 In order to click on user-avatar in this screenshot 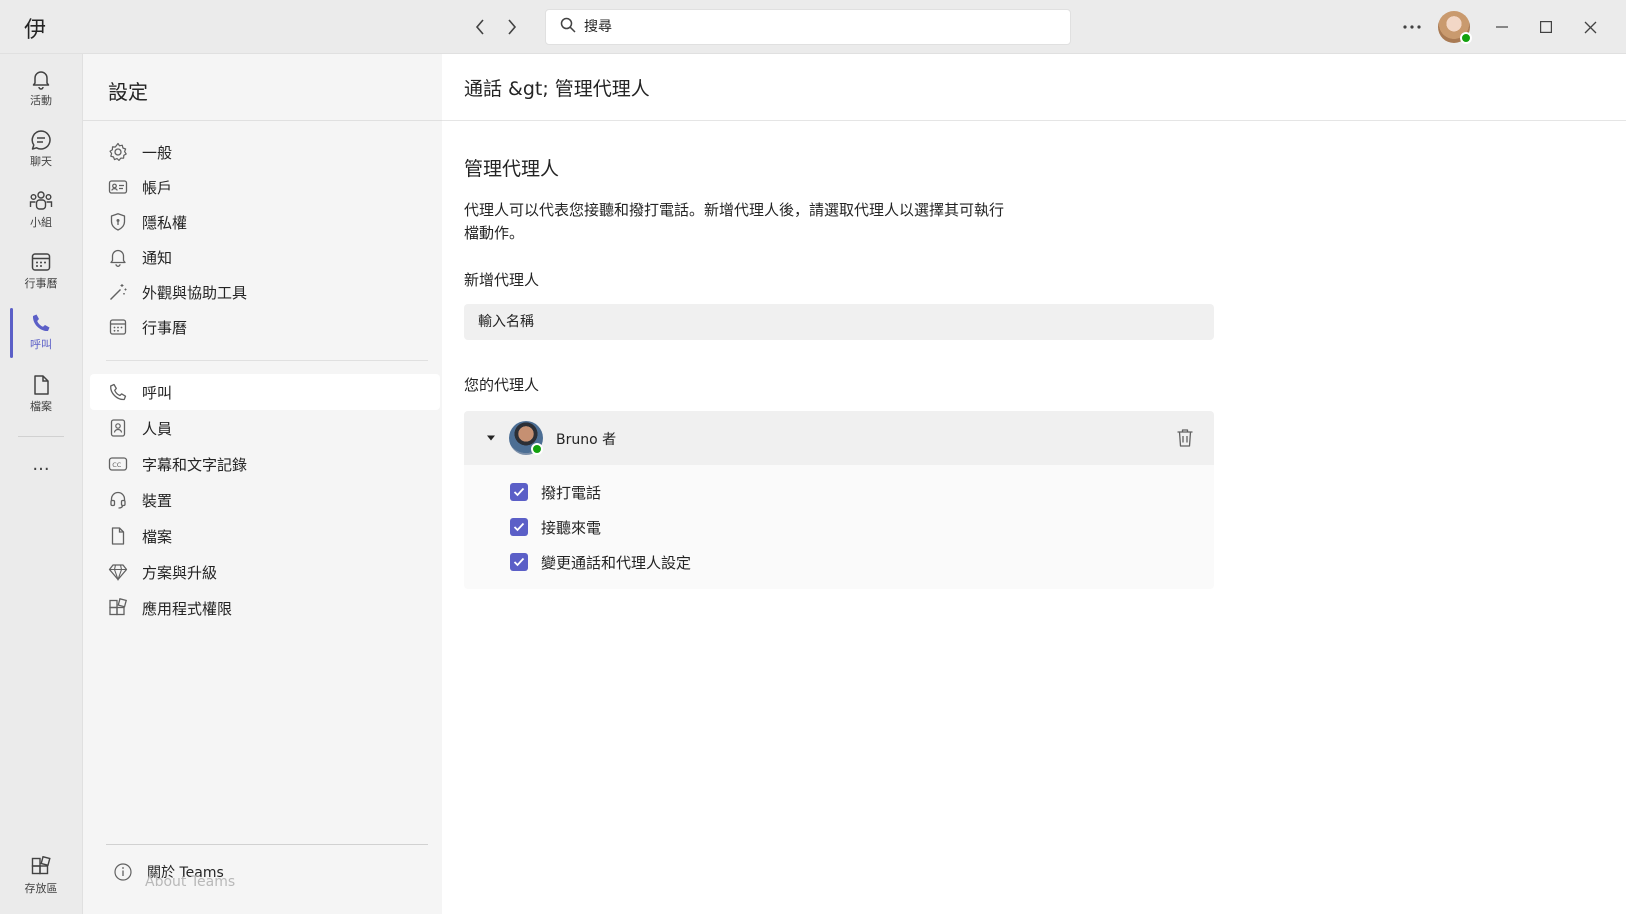, I will do `click(1455, 27)`.